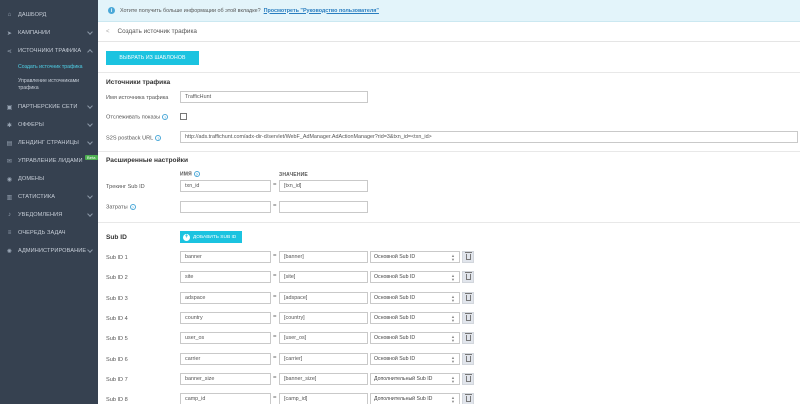  I want to click on tracking-subid-name-input: txn_id, so click(225, 186).